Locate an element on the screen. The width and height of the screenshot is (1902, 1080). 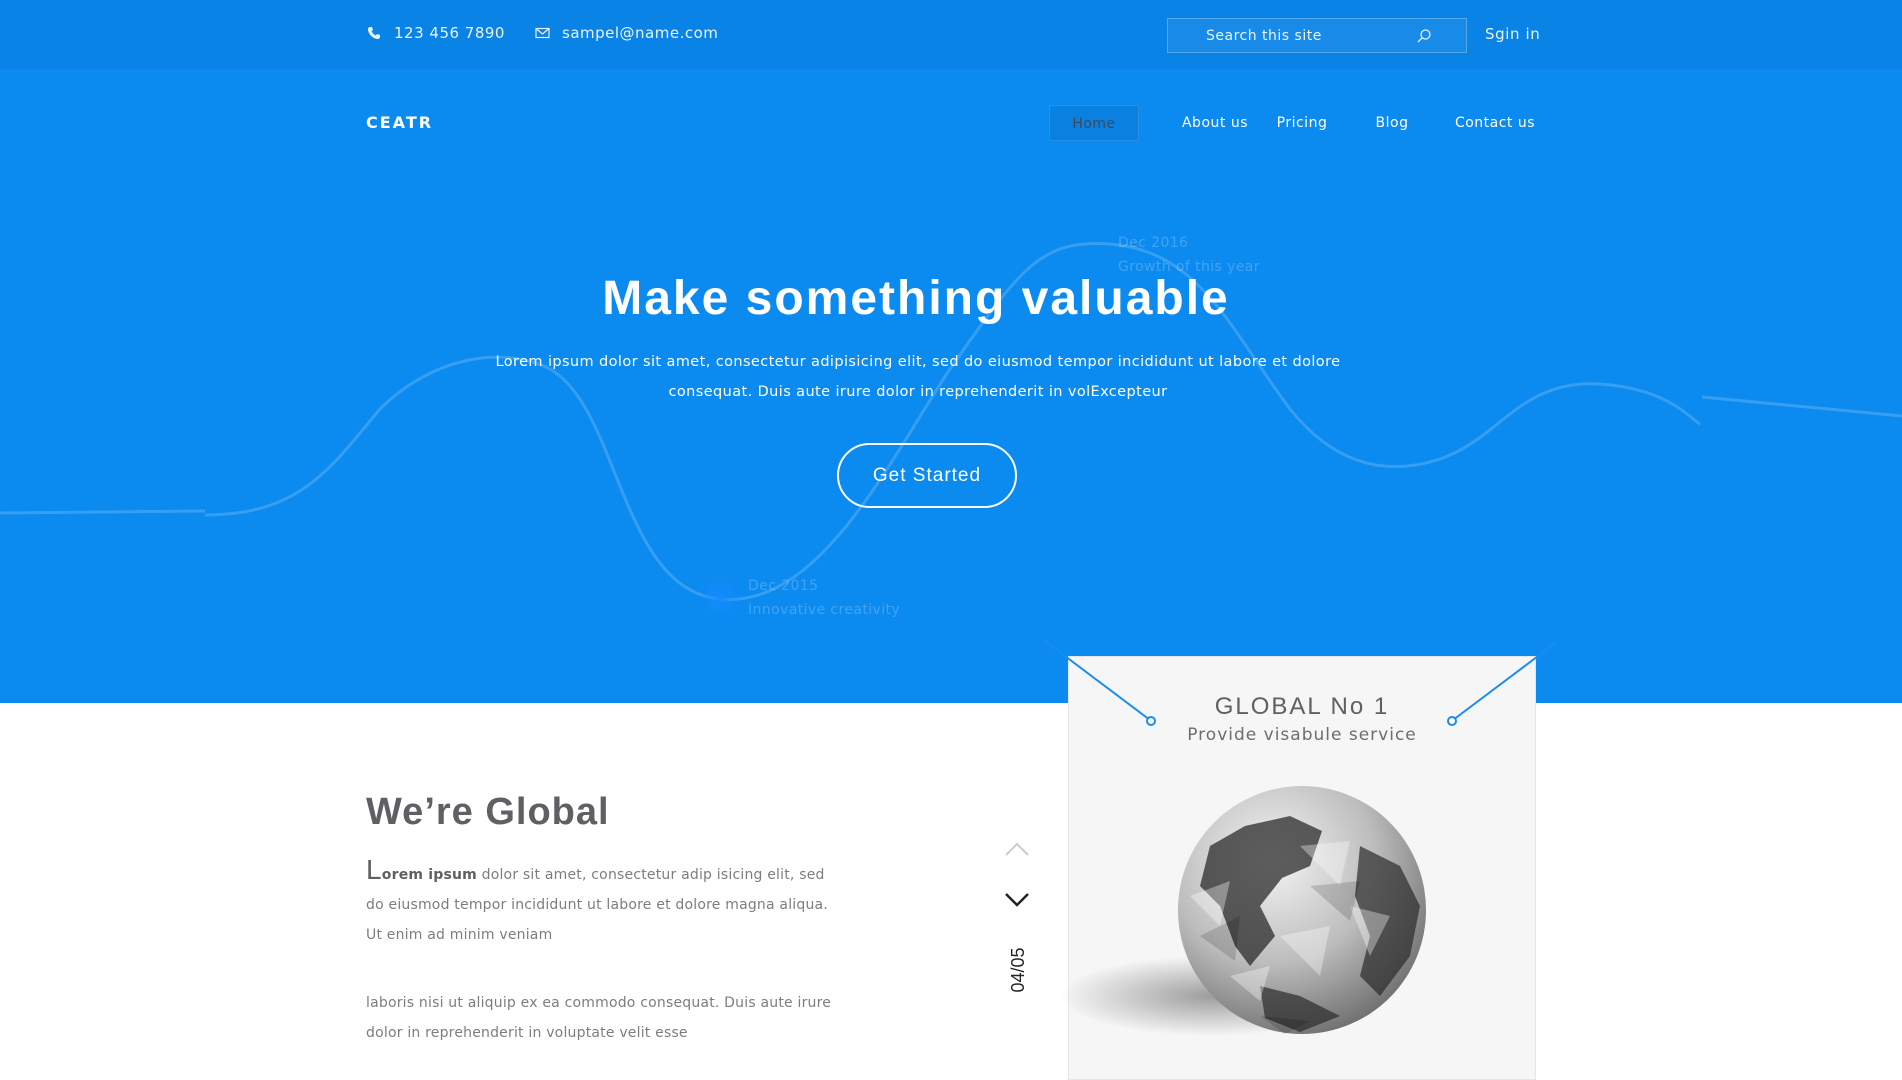
lead-text: orem ipsum is located at coordinates (429, 875).